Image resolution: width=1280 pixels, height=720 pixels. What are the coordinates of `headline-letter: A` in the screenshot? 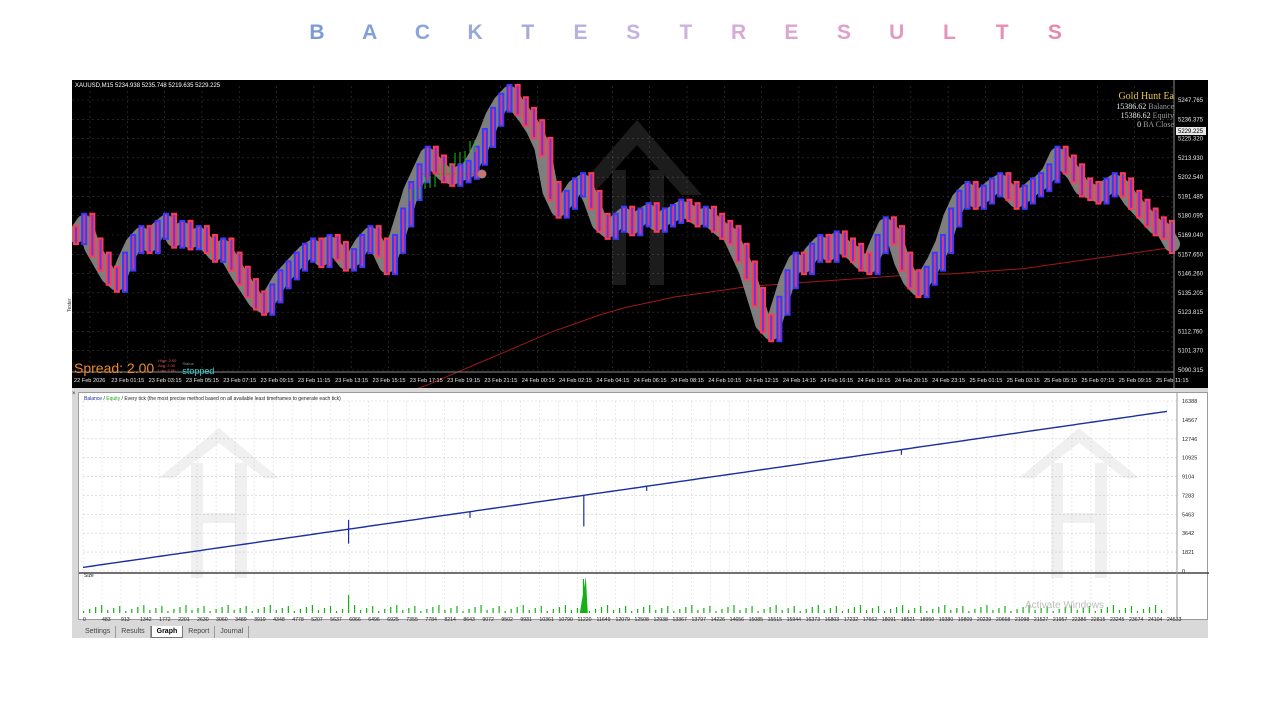 It's located at (370, 32).